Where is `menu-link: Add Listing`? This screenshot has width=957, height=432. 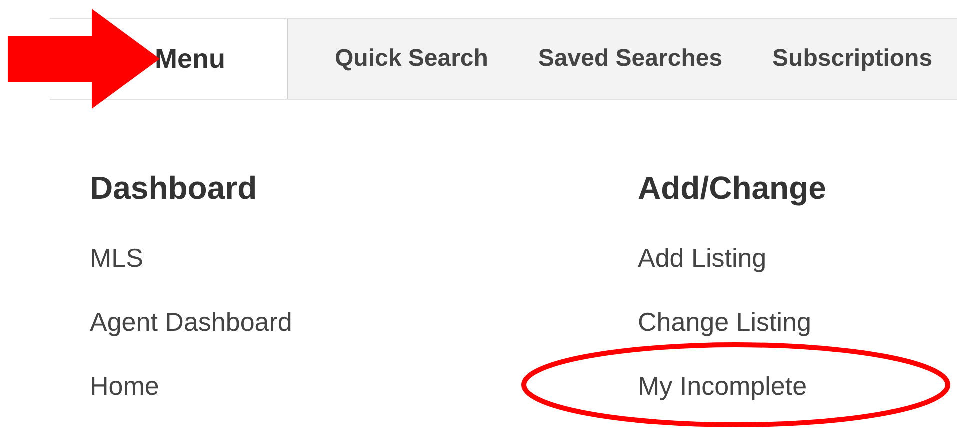 menu-link: Add Listing is located at coordinates (702, 258).